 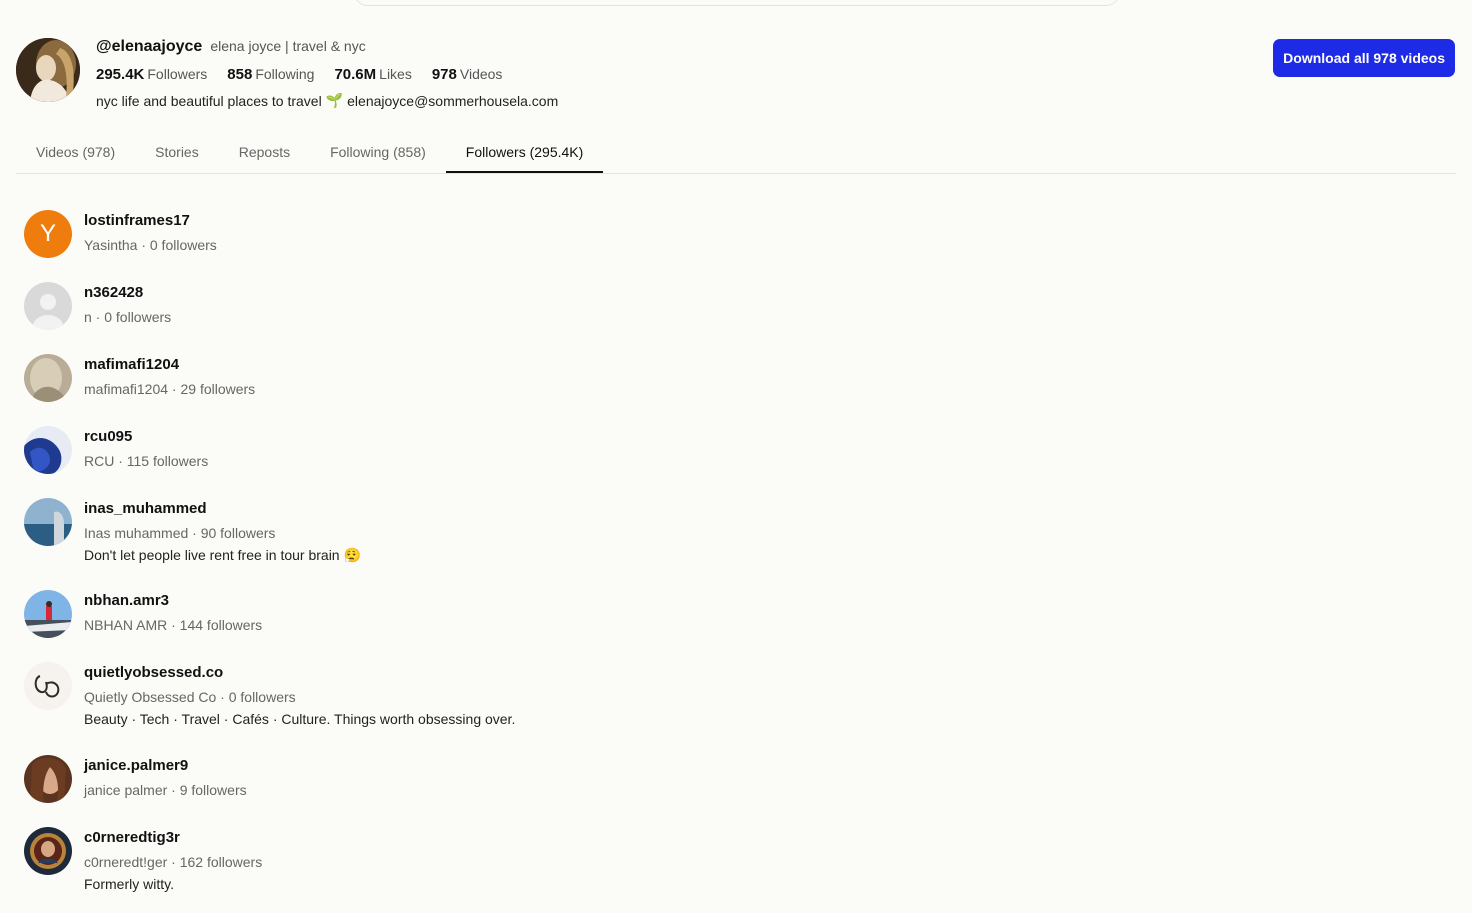 I want to click on list-item: mafimafi1204 mafimafi1204 · 29 followers, so click(x=474, y=384).